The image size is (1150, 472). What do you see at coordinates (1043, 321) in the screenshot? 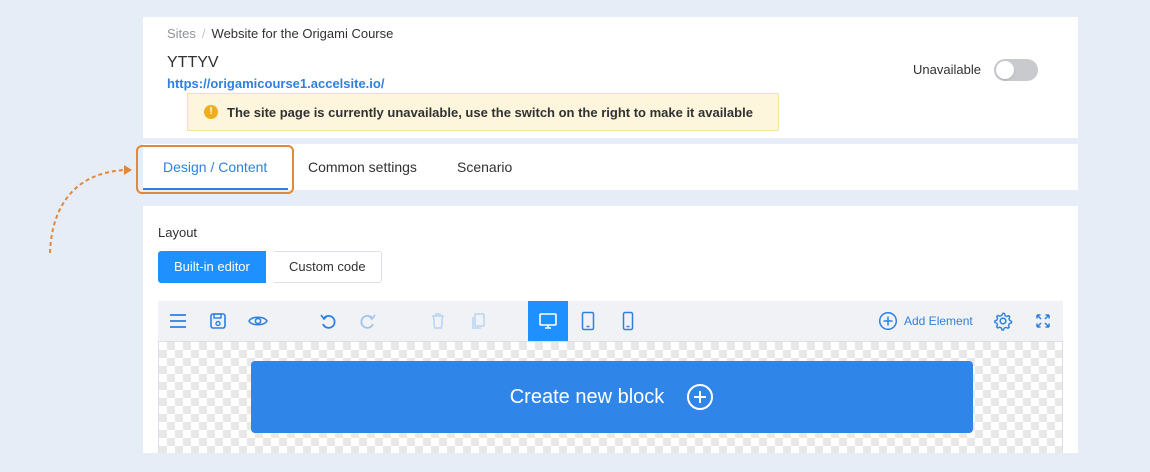
I see `fullscreen-icon` at bounding box center [1043, 321].